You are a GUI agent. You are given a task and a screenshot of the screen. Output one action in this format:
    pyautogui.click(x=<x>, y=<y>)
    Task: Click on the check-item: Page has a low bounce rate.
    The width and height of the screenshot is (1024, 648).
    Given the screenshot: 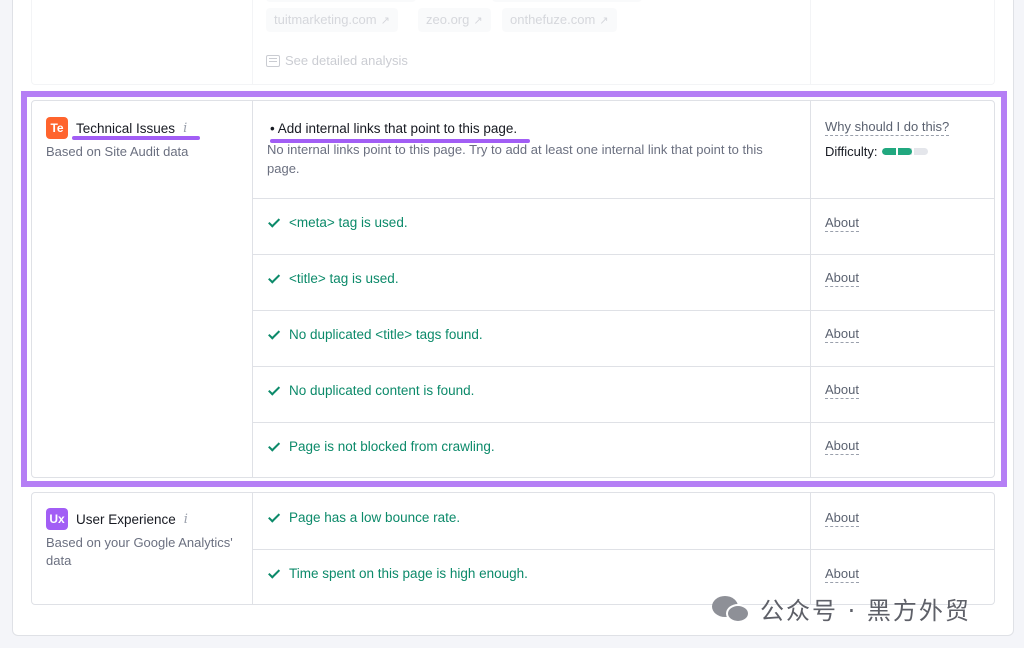 What is the action you would take?
    pyautogui.click(x=364, y=517)
    